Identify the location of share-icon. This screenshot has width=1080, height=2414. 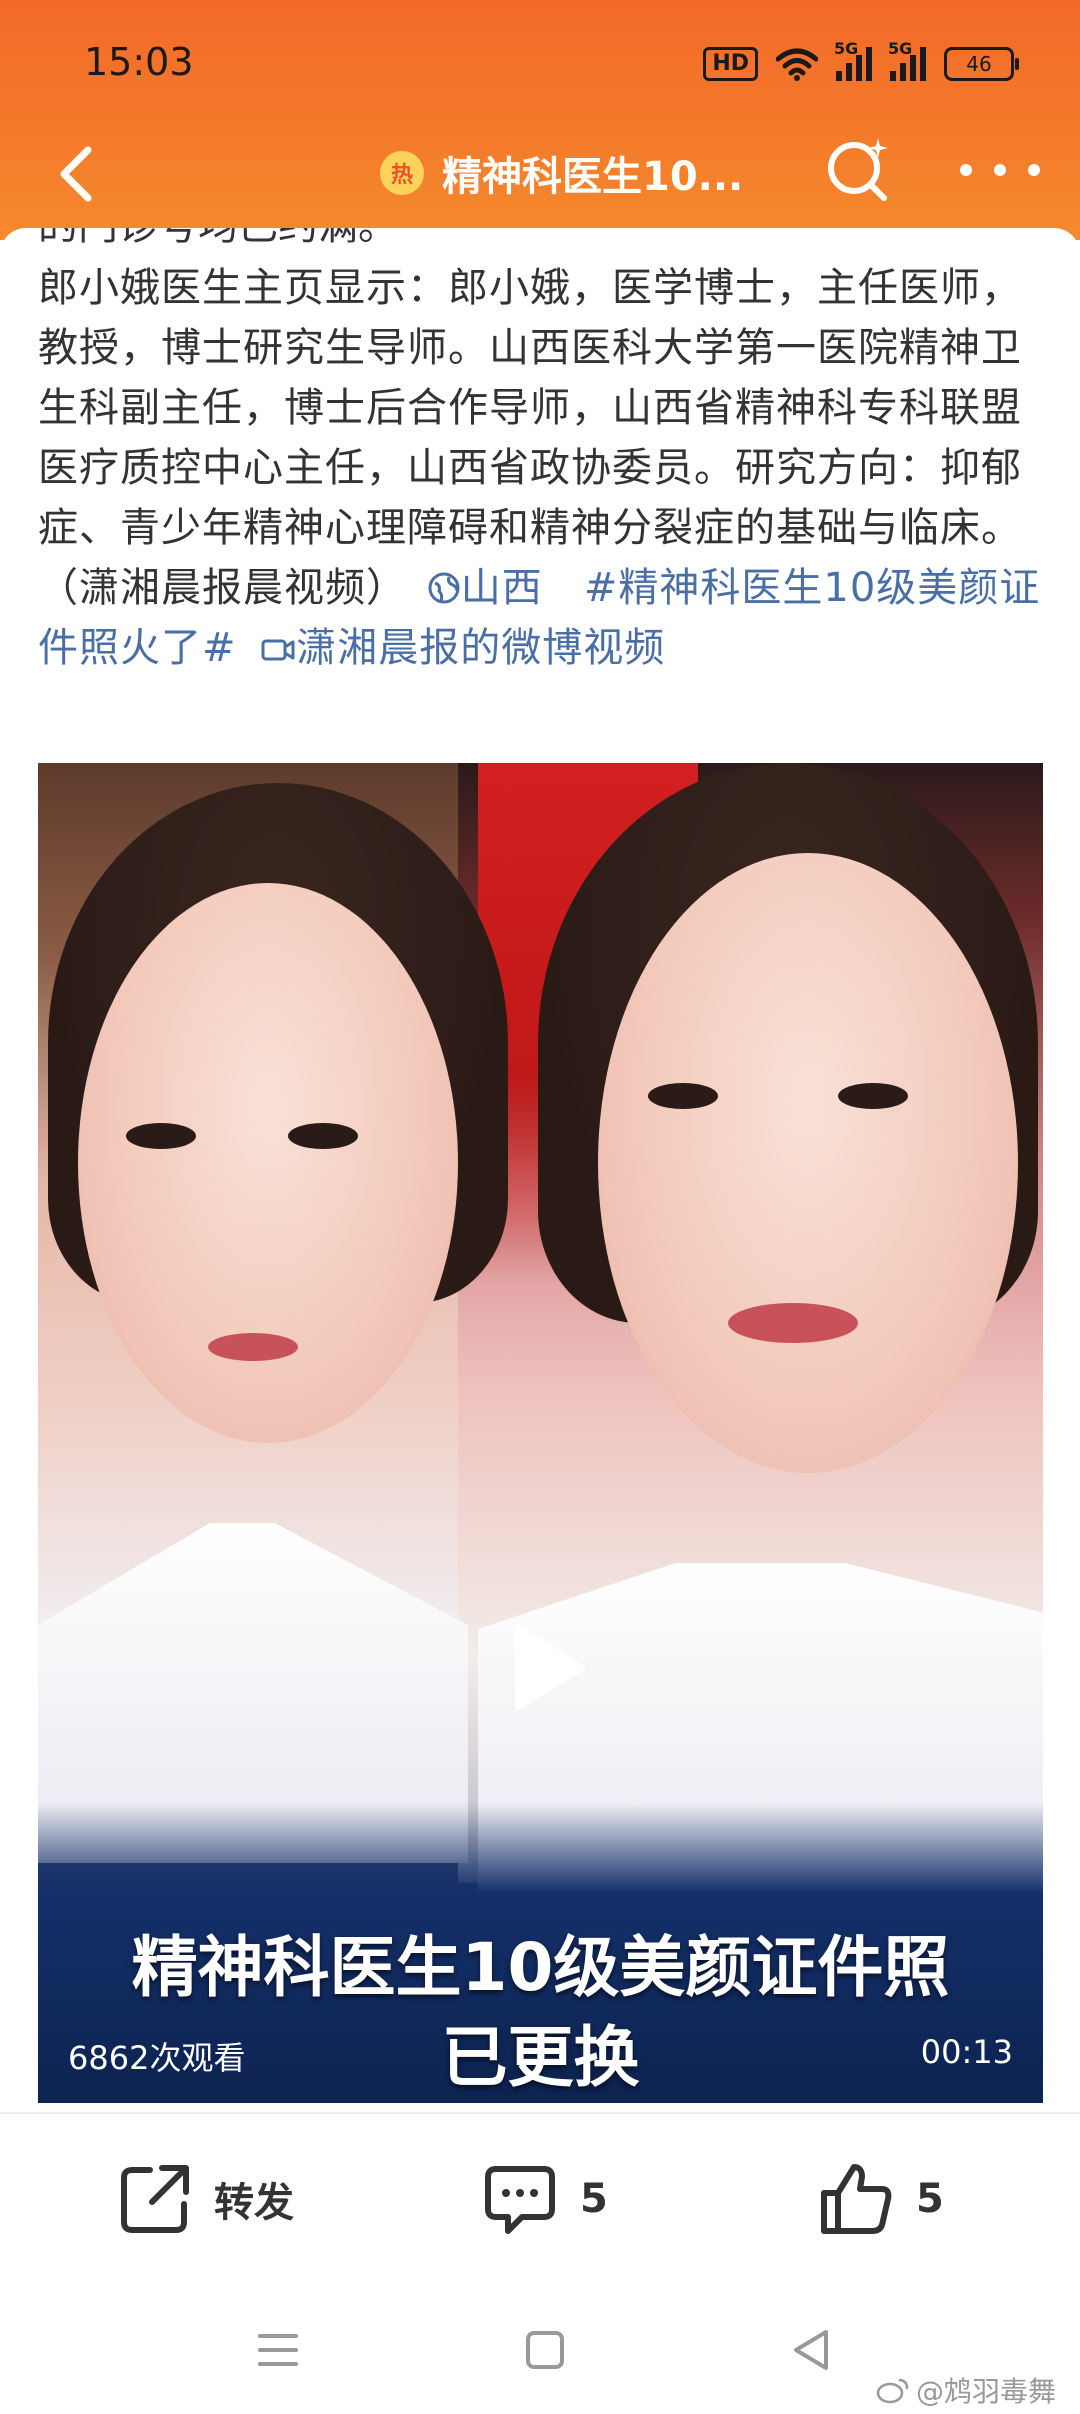
(155, 2199).